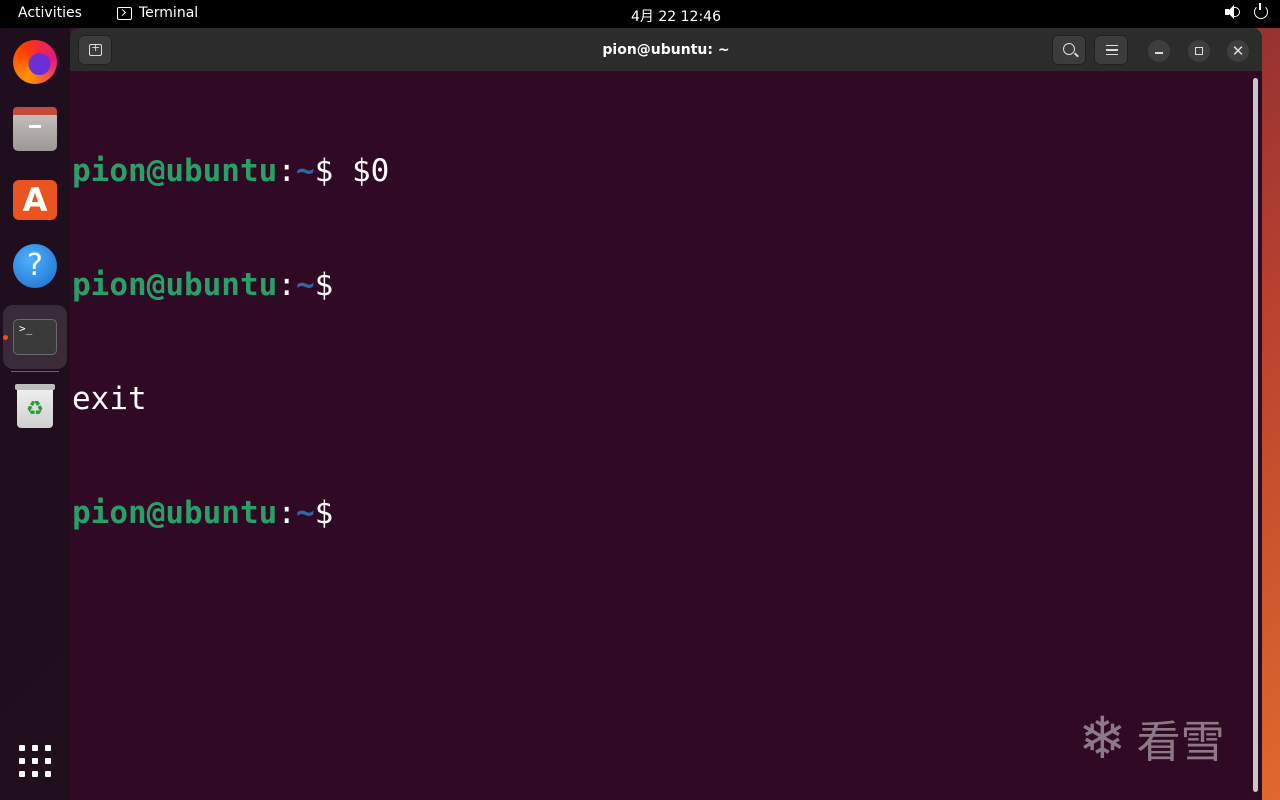  I want to click on watermark: ❄ 看雪, so click(1151, 738).